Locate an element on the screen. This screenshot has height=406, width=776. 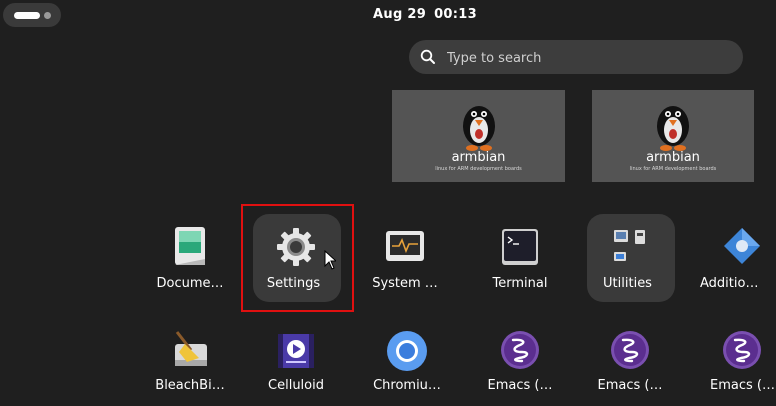
clock-date: Aug 29 is located at coordinates (400, 14).